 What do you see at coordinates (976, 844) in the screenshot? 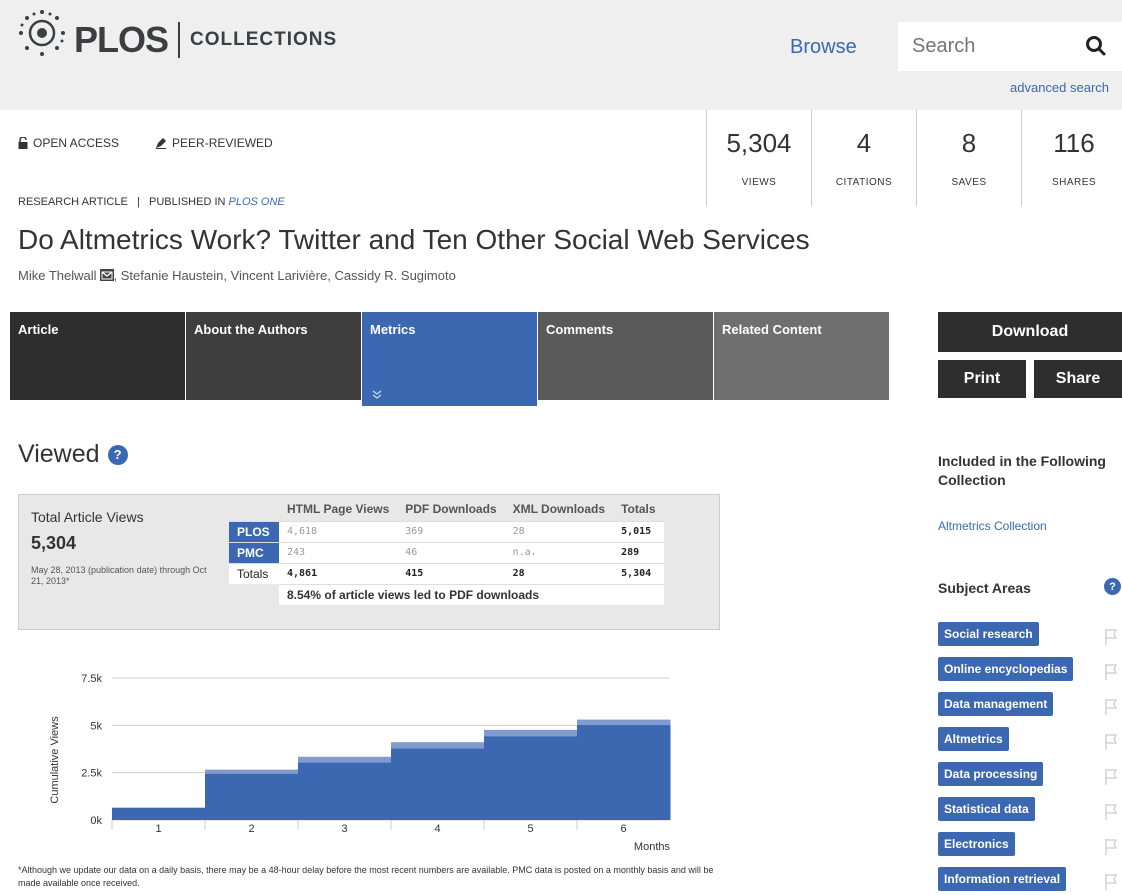
I see `subject-tag: Electronics` at bounding box center [976, 844].